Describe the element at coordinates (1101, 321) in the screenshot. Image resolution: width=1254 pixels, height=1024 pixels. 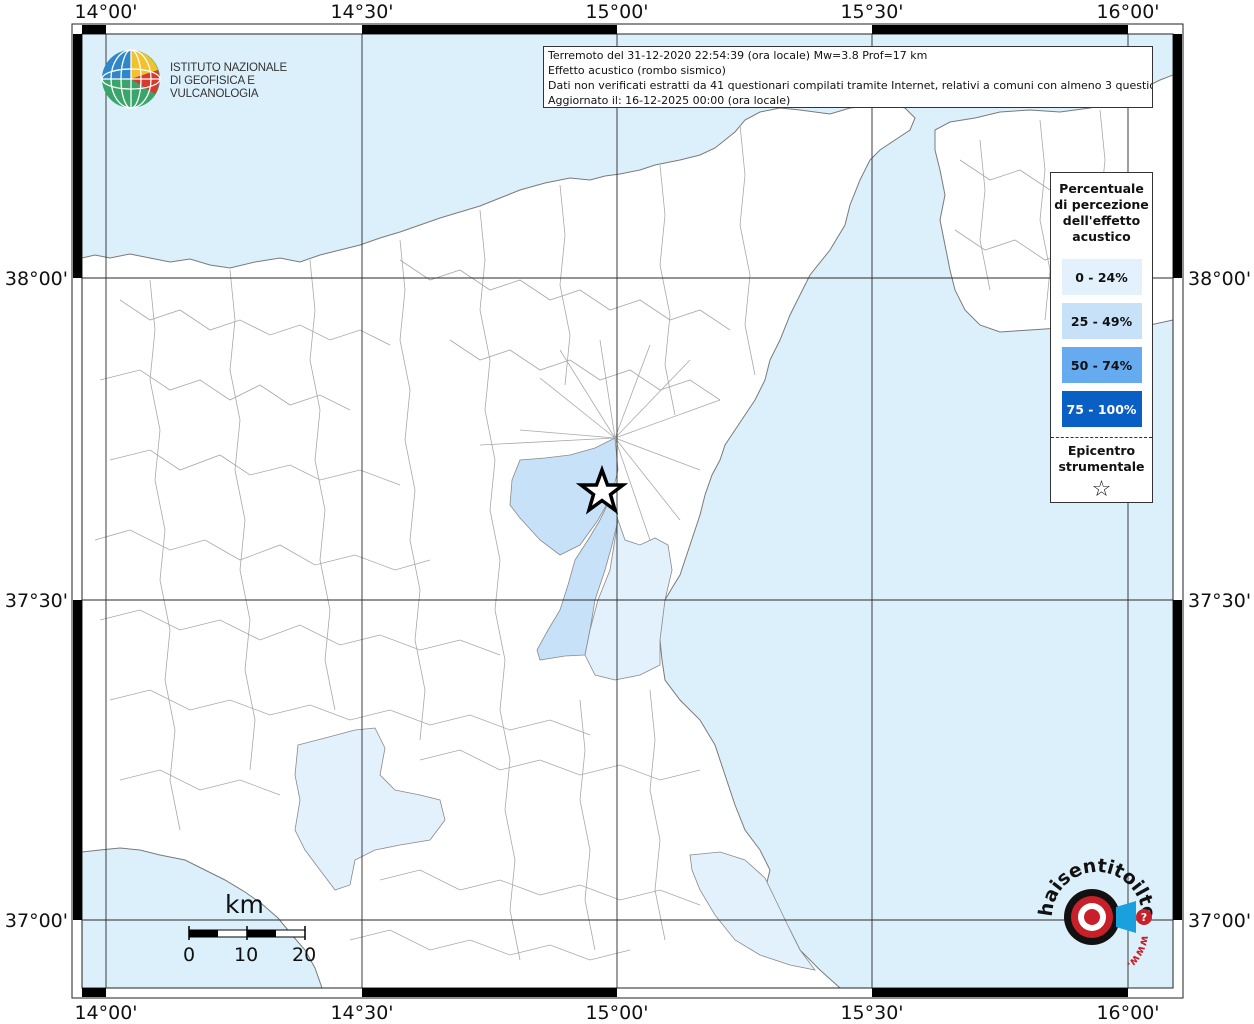
I see `legend-class-25-49: 25 - 49%` at that location.